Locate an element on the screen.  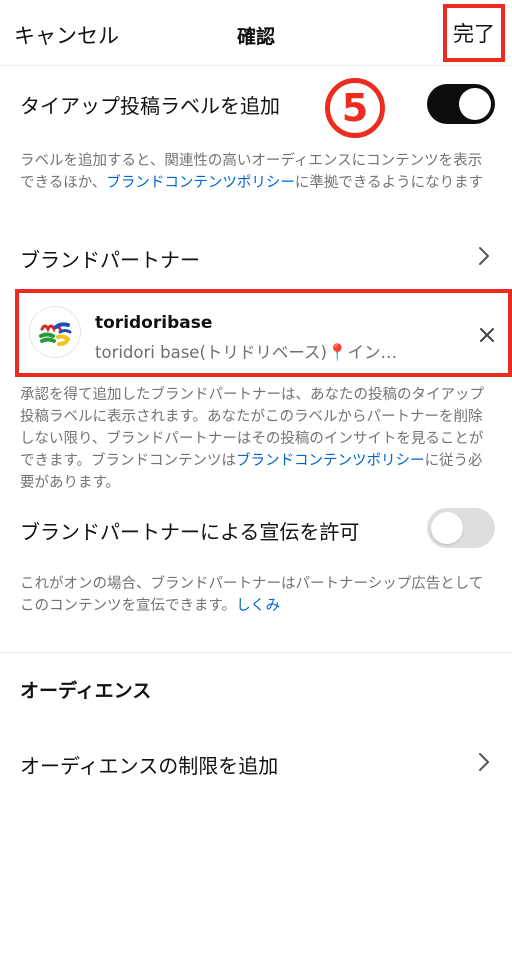
done-button-label: 完了 is located at coordinates (474, 34).